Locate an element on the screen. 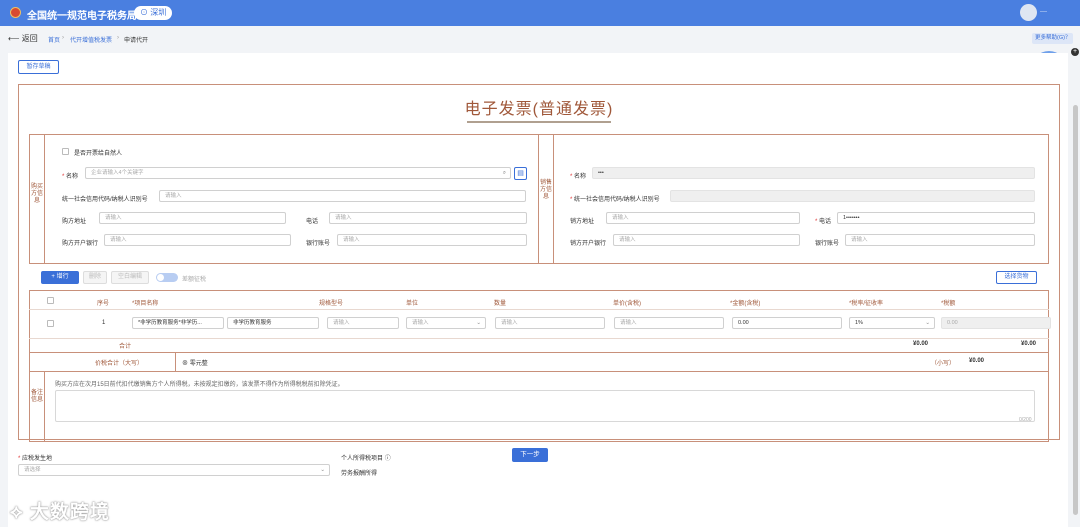 The image size is (1080, 527). seller-tax-label: * 统一社会信用代码/纳税人识别号 is located at coordinates (615, 200).